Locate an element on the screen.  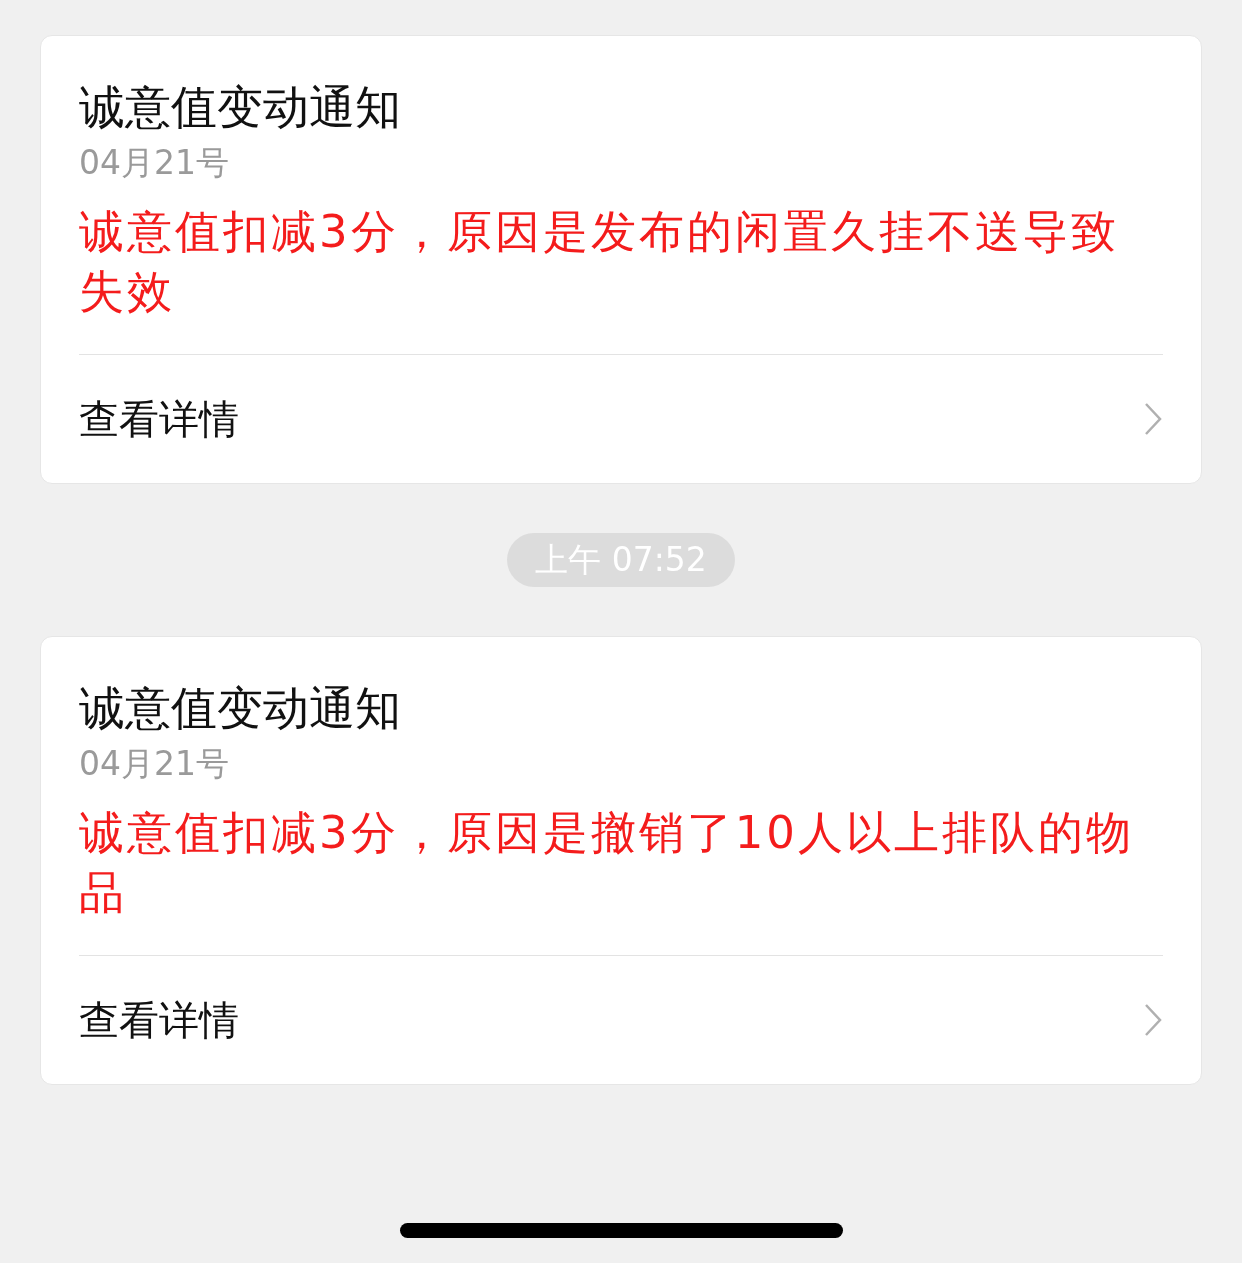
card-message: 诚意值扣减3分，原因是发布的闲置久挂不送导致失效 is located at coordinates (599, 262).